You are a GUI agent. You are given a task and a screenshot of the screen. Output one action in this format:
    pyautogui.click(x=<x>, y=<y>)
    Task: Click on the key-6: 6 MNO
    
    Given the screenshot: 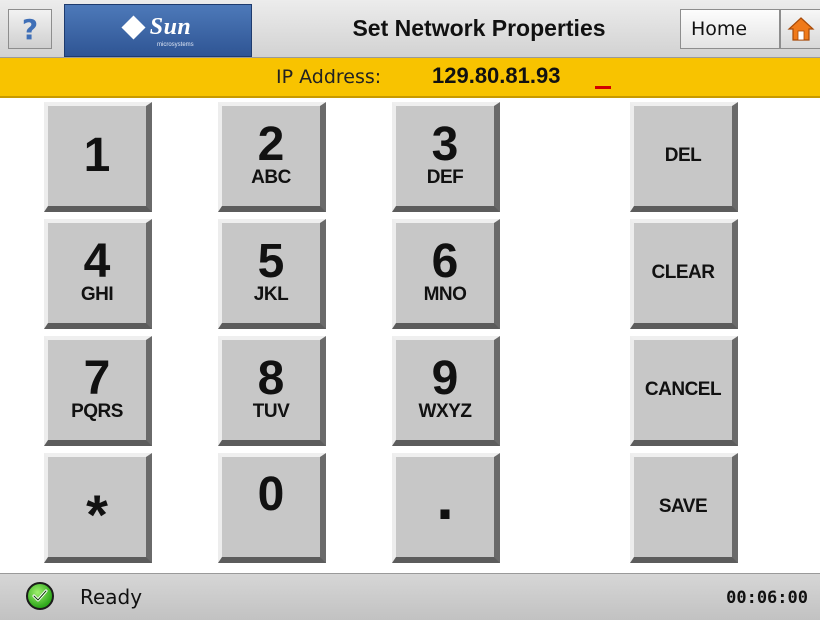 What is the action you would take?
    pyautogui.click(x=446, y=274)
    